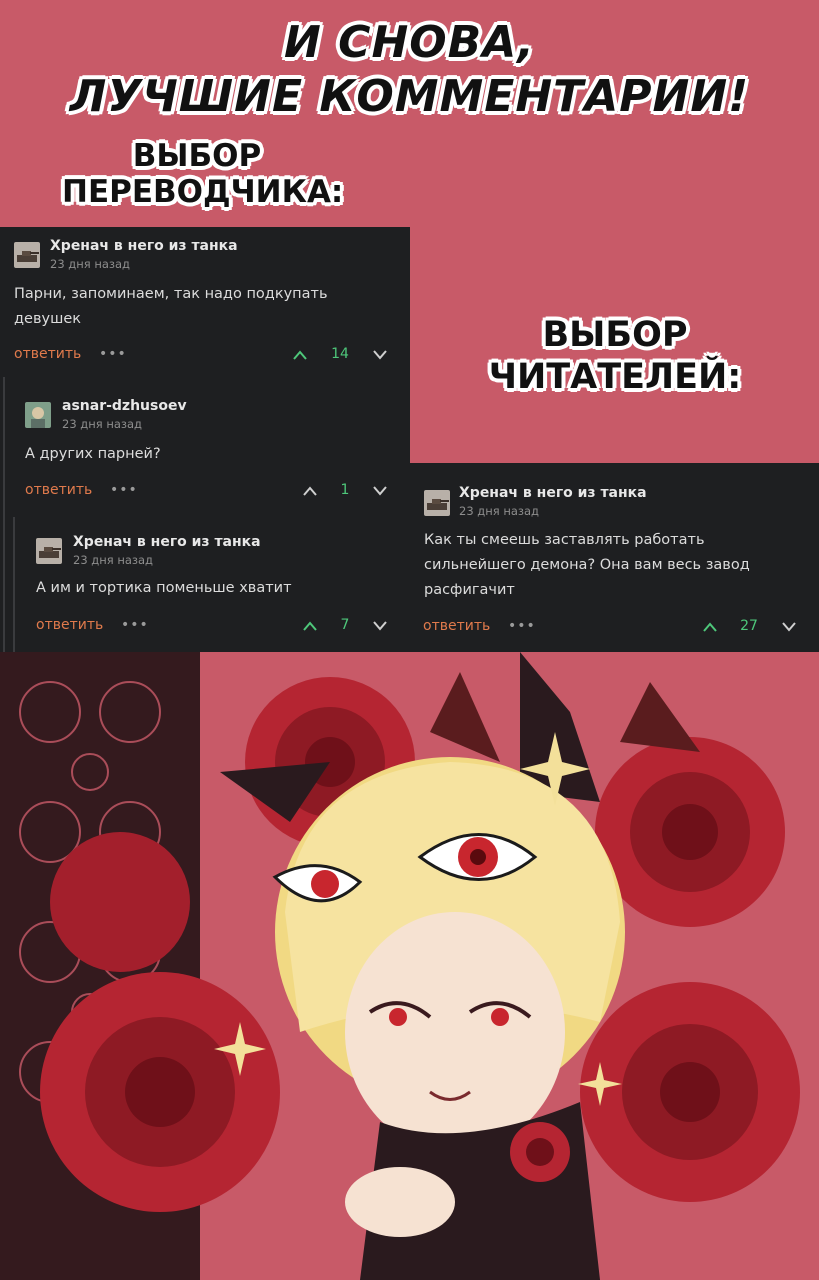  I want to click on comment-text-line: расфигачит, so click(469, 590).